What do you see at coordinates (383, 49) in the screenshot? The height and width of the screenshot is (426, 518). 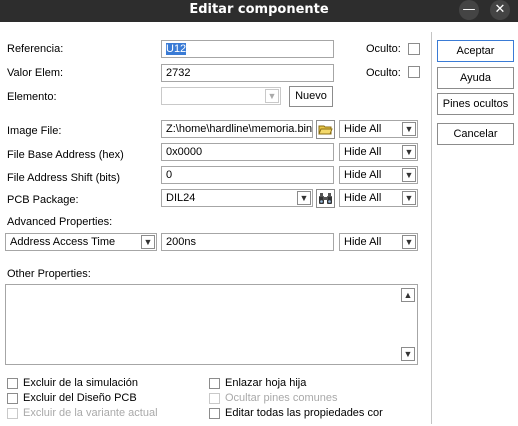 I see `reference-hidden-label: Oculto:` at bounding box center [383, 49].